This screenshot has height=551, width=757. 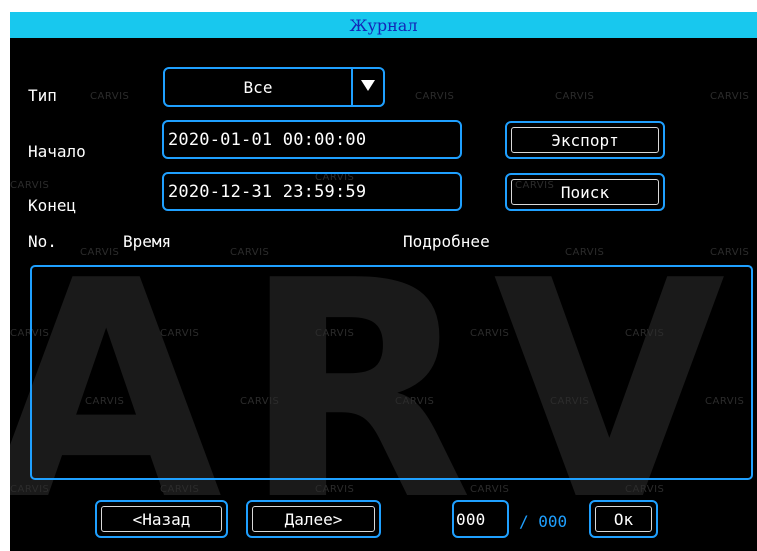 I want to click on select-divider, so click(x=352, y=87).